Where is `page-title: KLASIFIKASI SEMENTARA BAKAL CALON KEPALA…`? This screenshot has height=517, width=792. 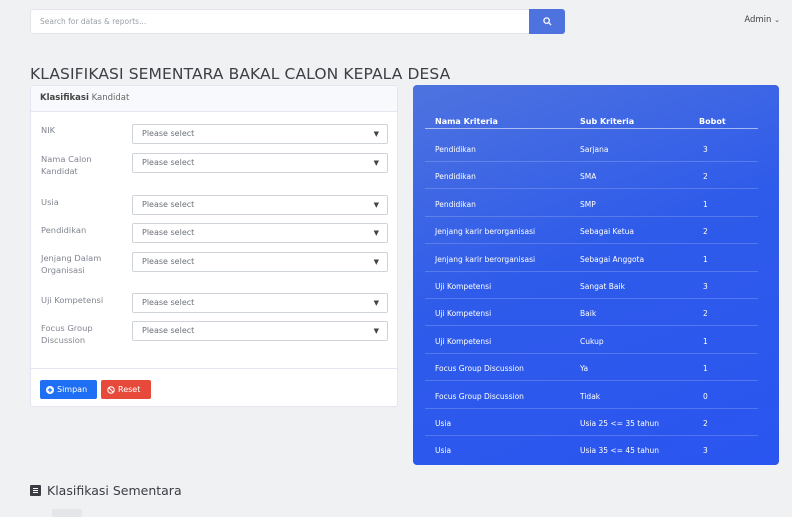
page-title: KLASIFIKASI SEMENTARA BAKAL CALON KEPALA… is located at coordinates (240, 74).